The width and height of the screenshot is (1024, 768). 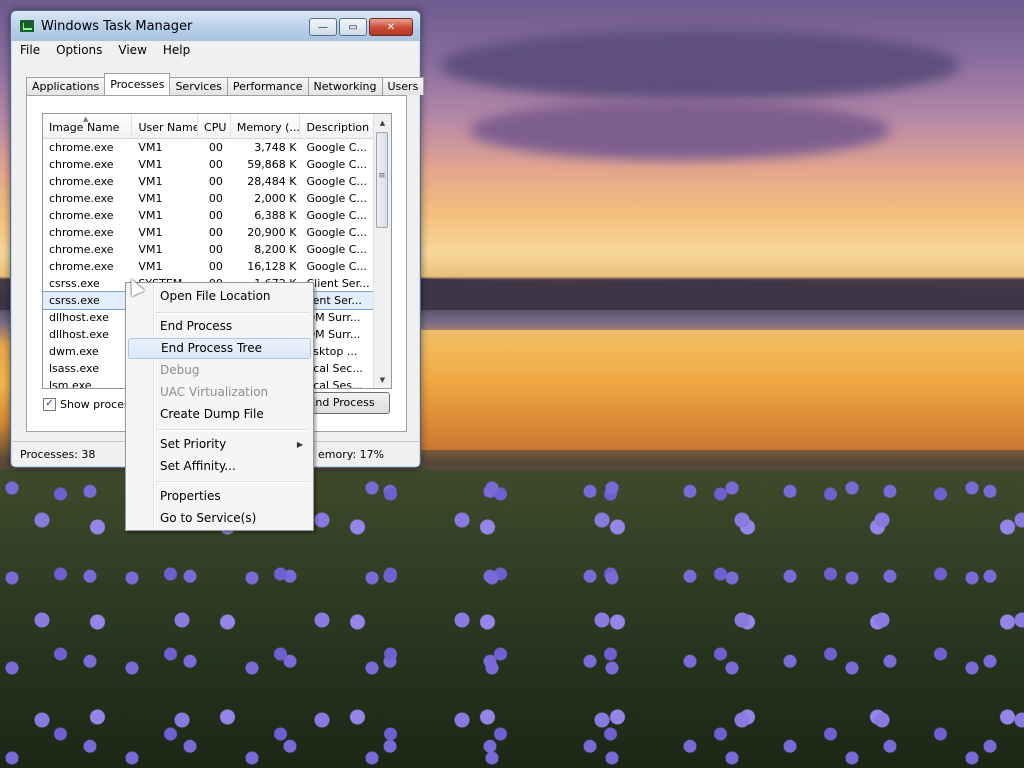 What do you see at coordinates (215, 51) in the screenshot?
I see `menu-bar: File Options View Help` at bounding box center [215, 51].